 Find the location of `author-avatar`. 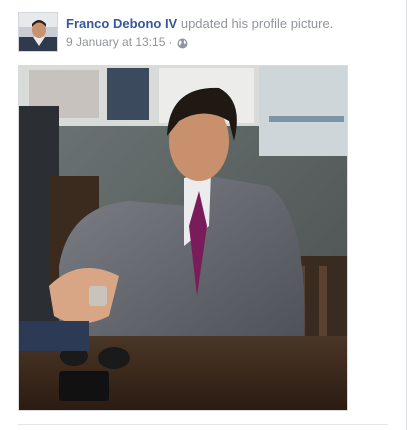

author-avatar is located at coordinates (38, 32).